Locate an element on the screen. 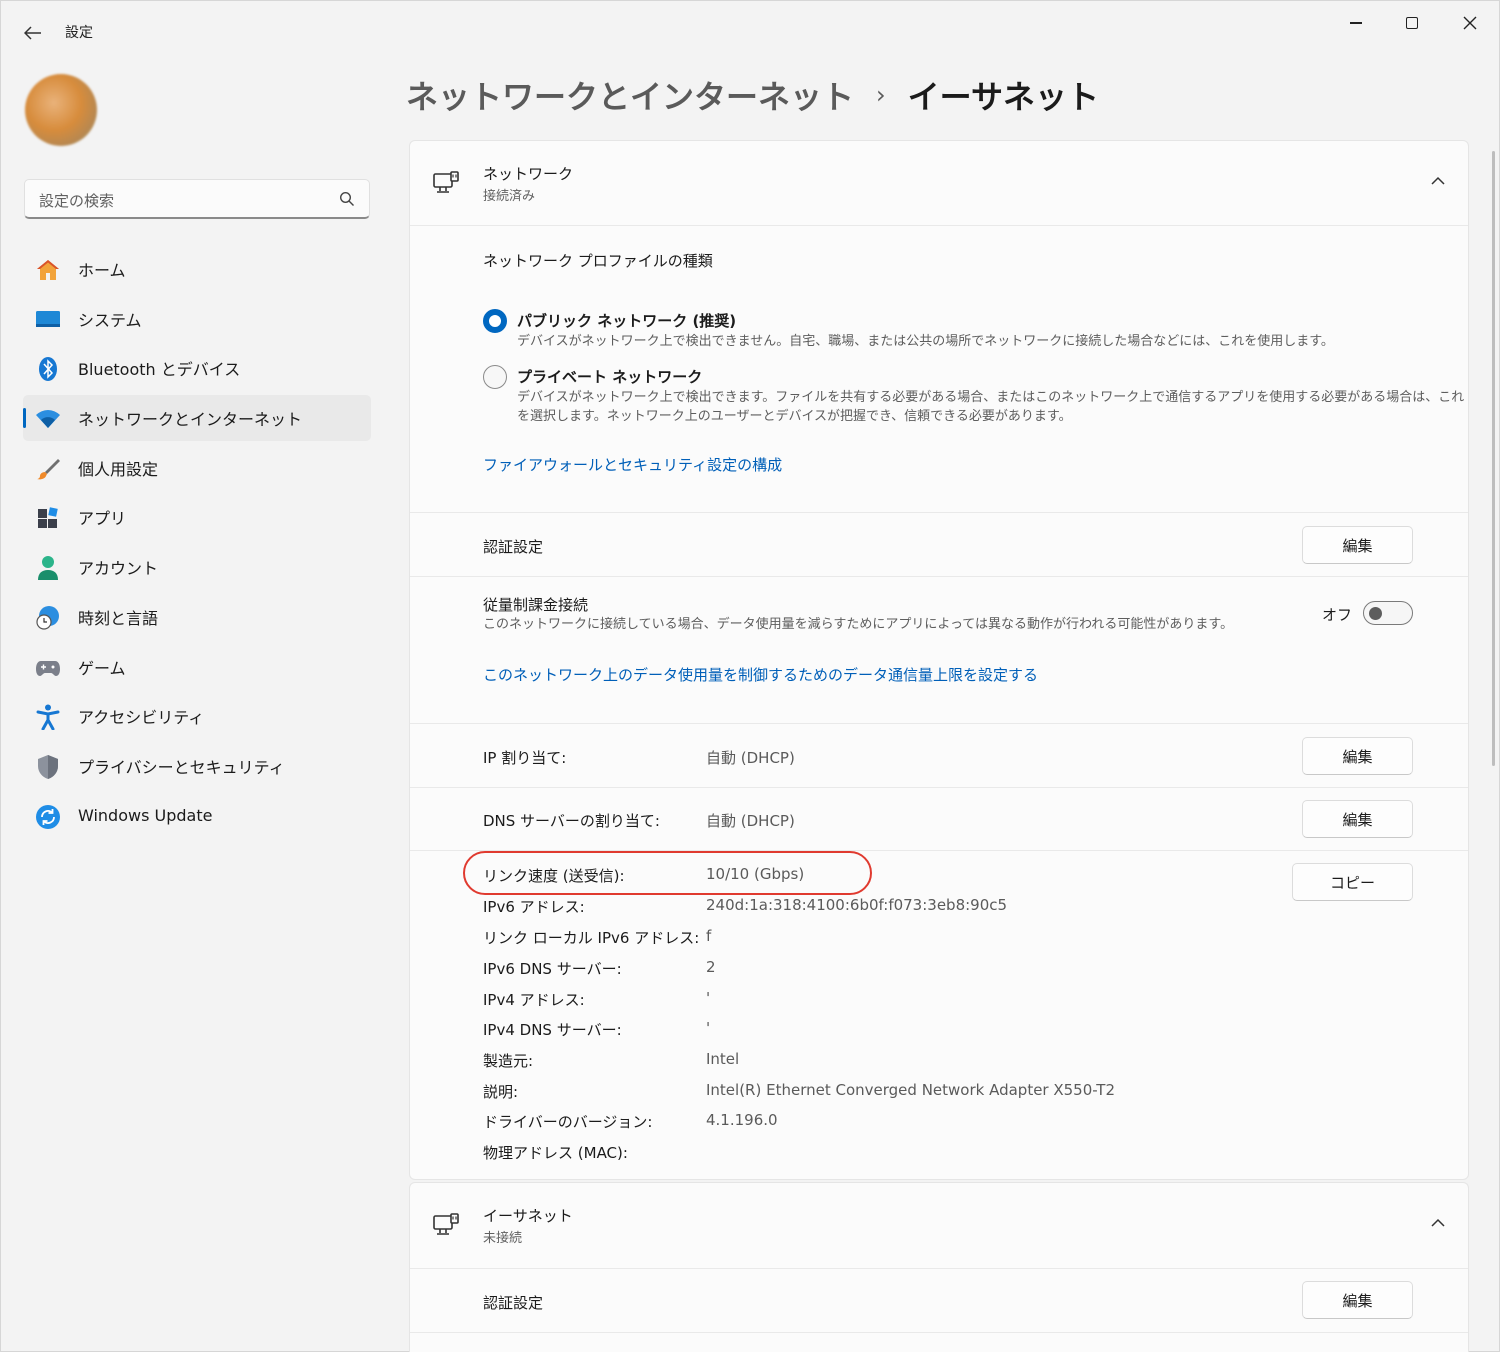  breadcrumb-parent: ネットワークとインターネット is located at coordinates (630, 95).